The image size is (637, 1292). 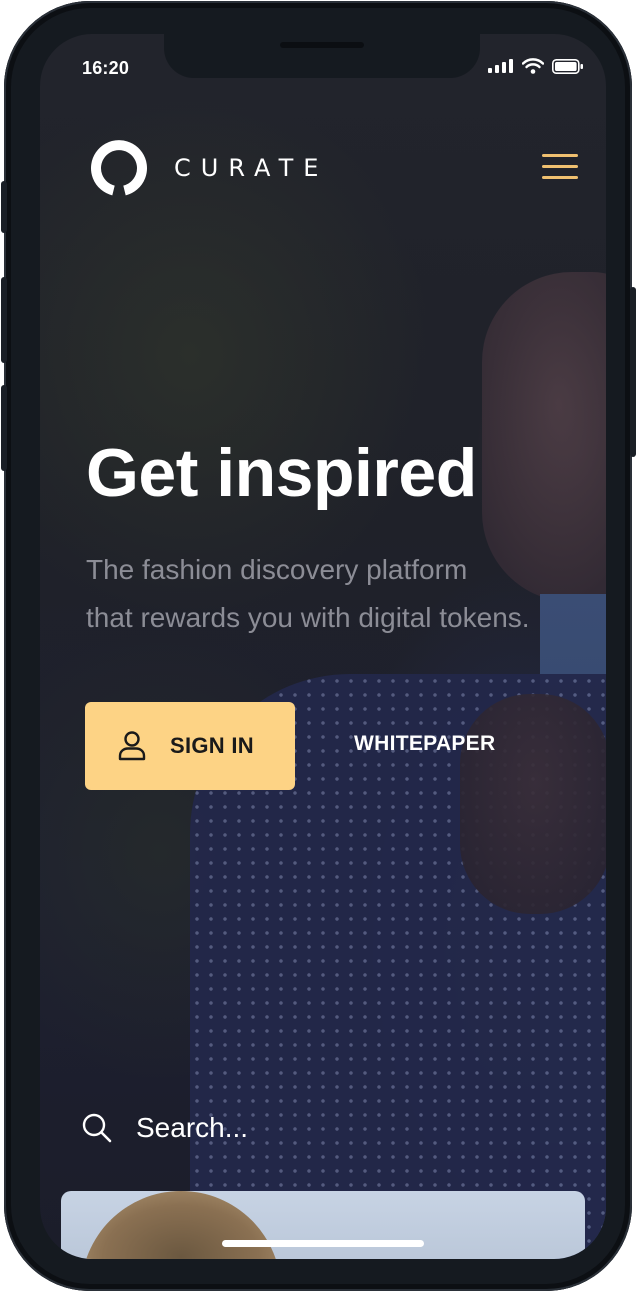 What do you see at coordinates (308, 617) in the screenshot?
I see `hero-subtitle-line-2: that rewards you with digital tokens.` at bounding box center [308, 617].